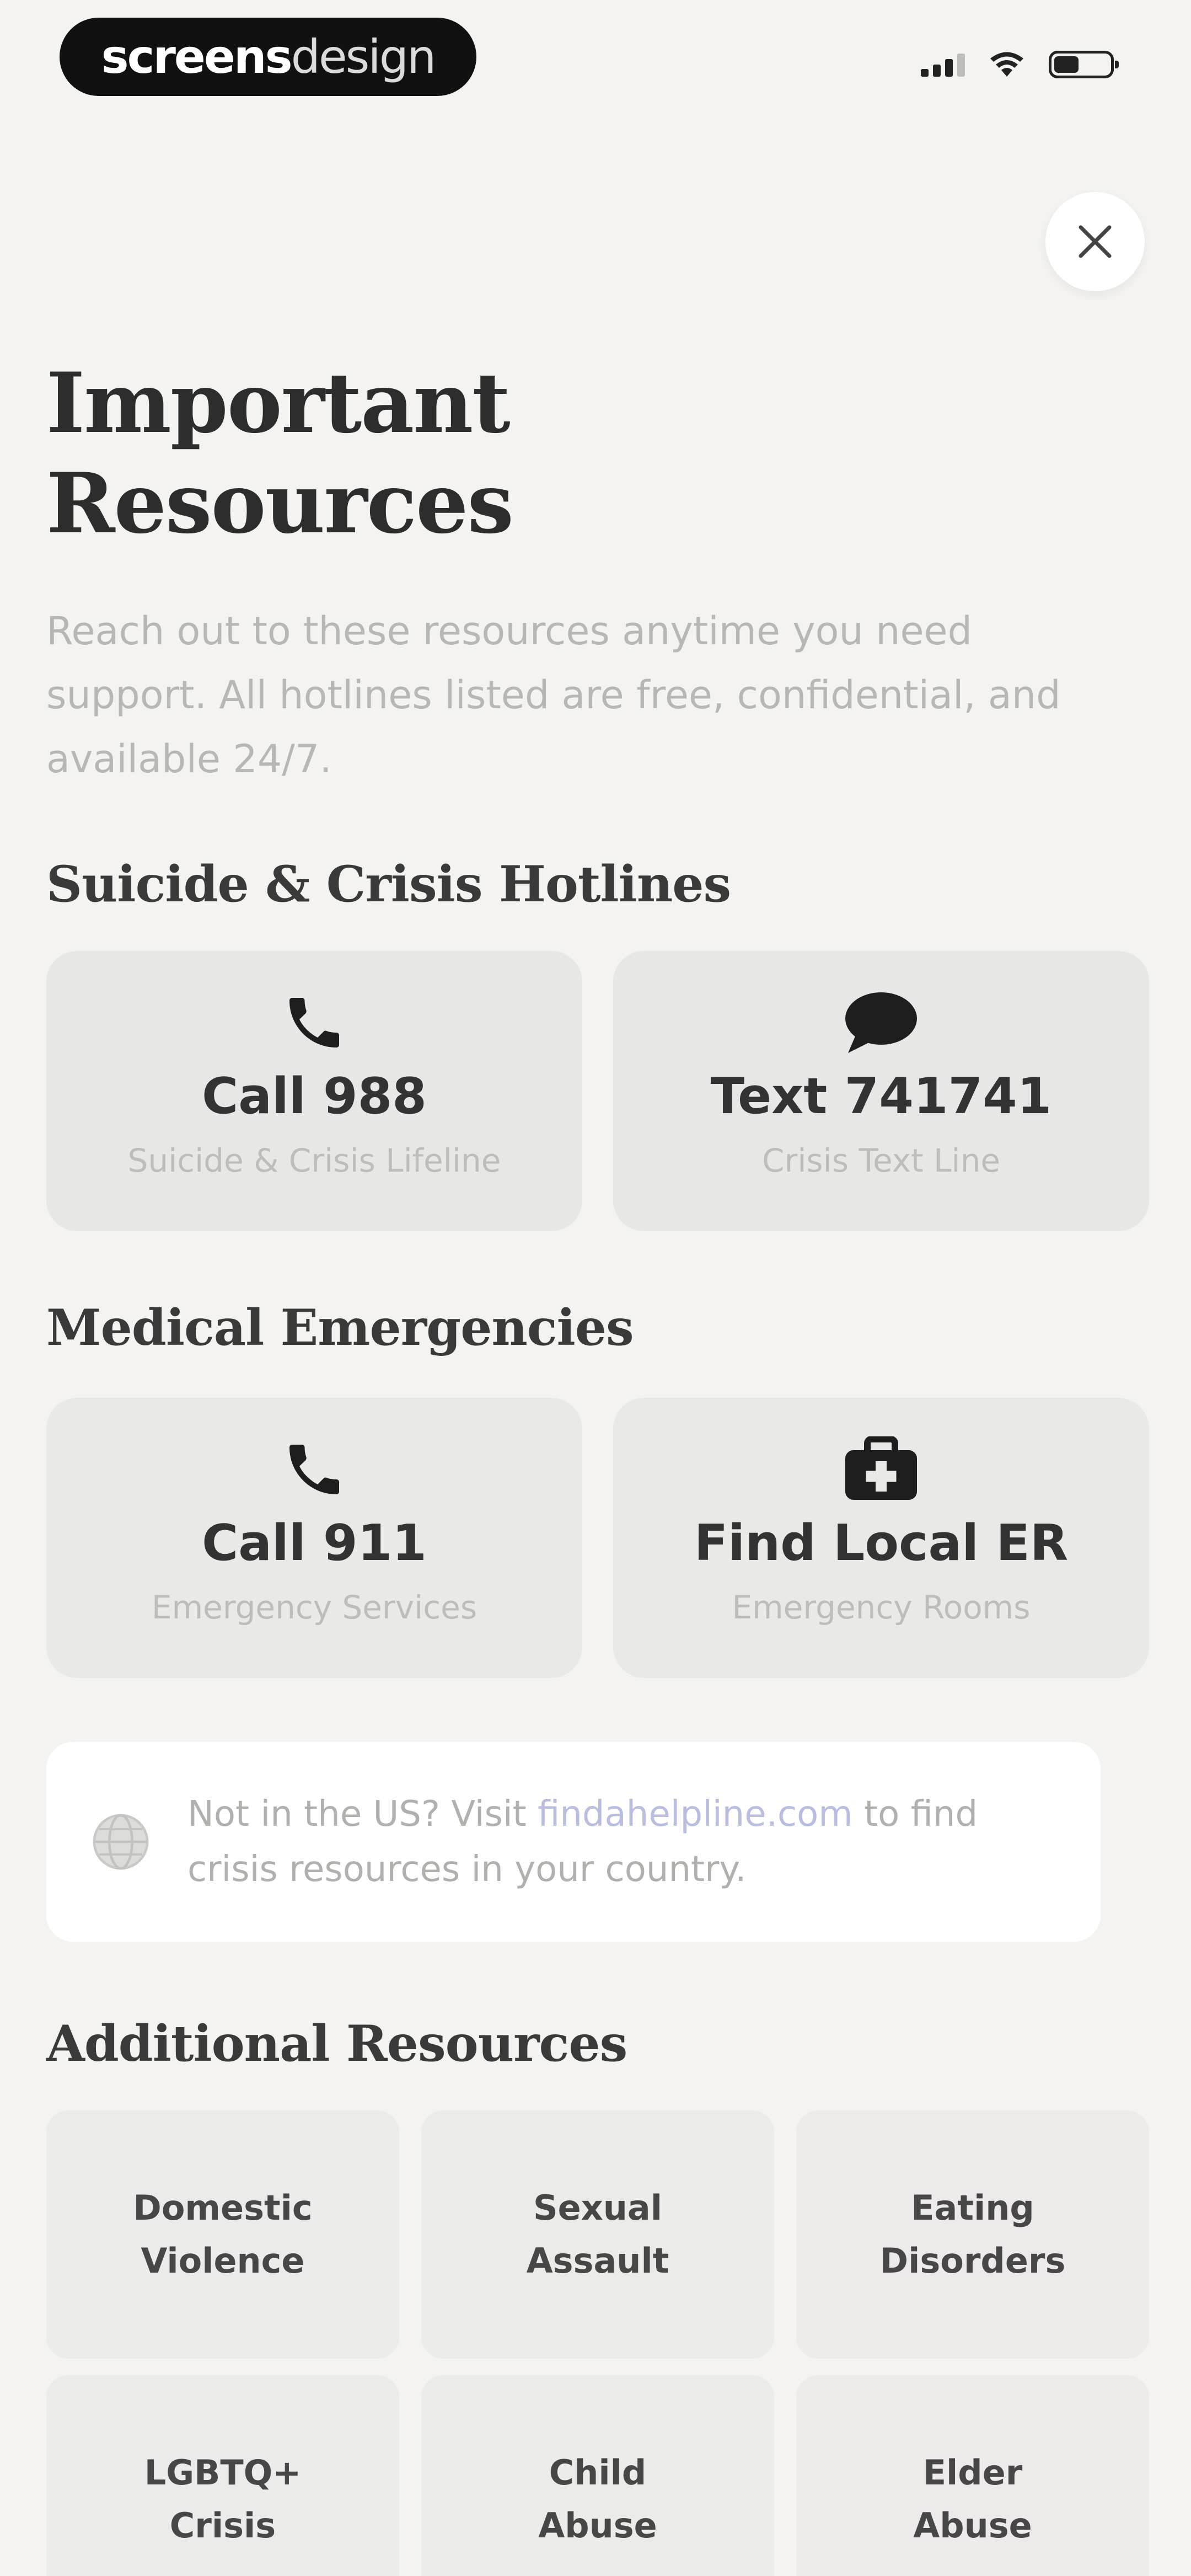  Describe the element at coordinates (881, 1096) in the screenshot. I see `card-title: Text 741741` at that location.